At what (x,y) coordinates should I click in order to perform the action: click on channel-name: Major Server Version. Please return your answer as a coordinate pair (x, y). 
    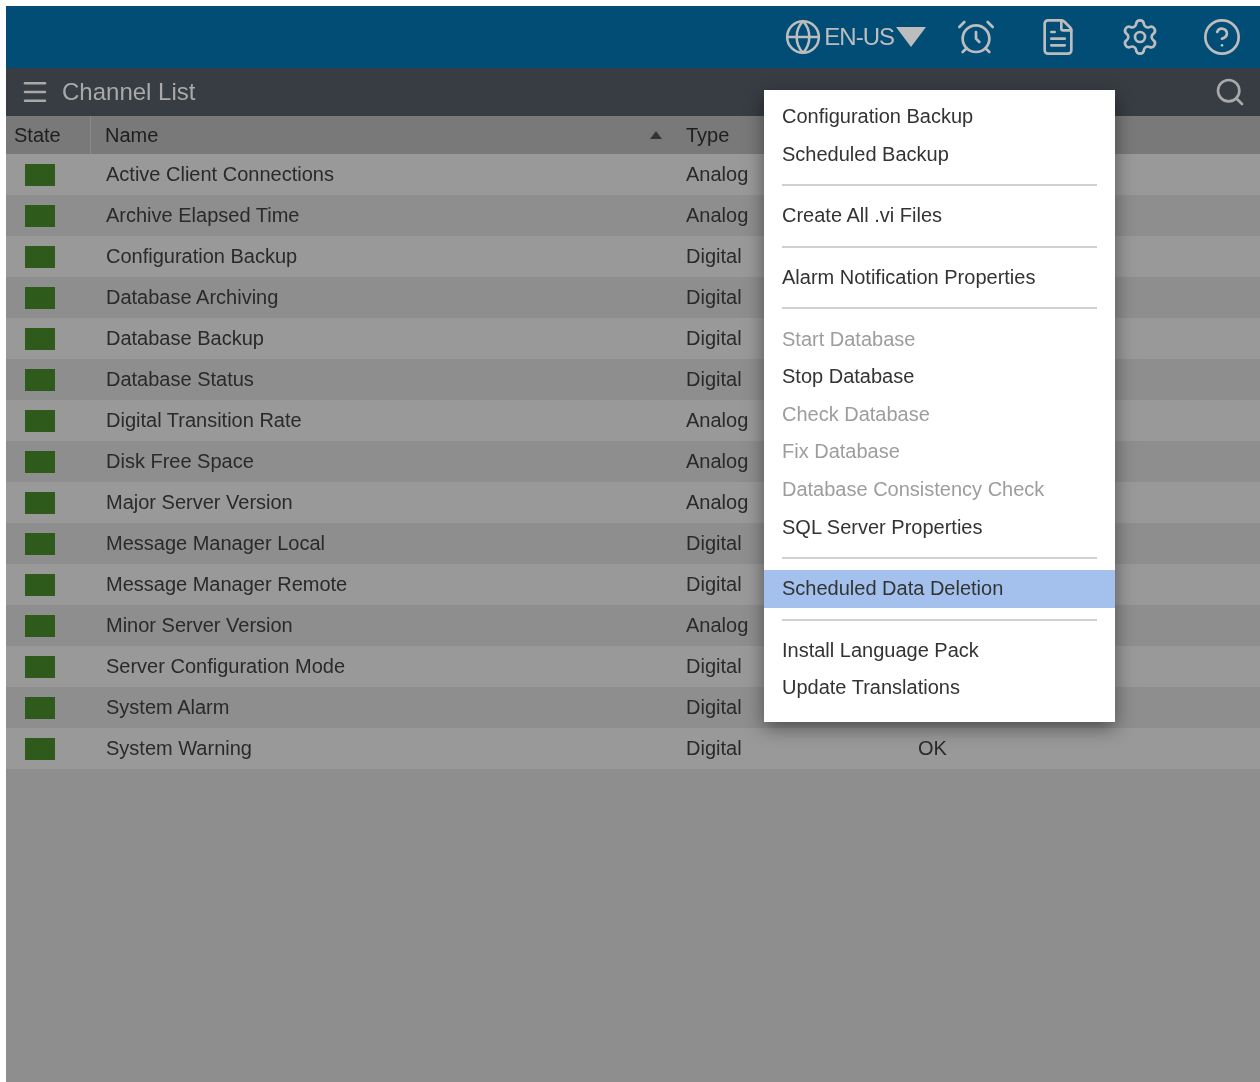
    Looking at the image, I should click on (199, 502).